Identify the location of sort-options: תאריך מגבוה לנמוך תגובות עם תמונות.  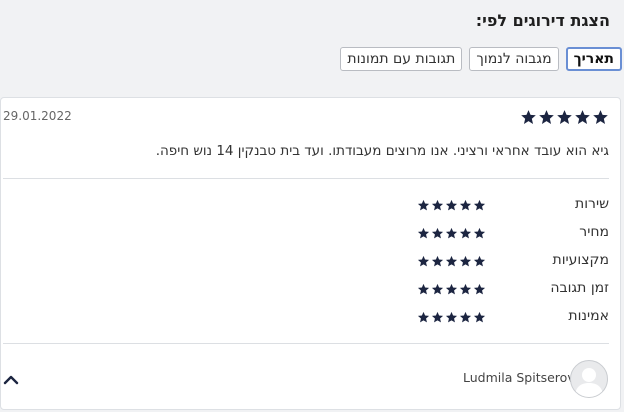
(481, 59).